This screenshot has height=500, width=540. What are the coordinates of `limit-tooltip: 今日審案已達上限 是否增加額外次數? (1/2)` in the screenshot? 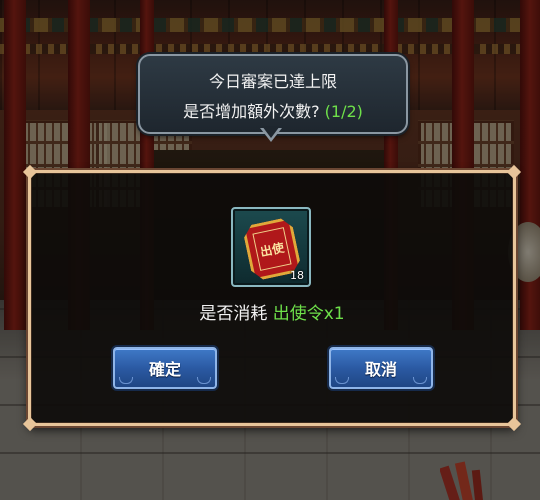 It's located at (273, 94).